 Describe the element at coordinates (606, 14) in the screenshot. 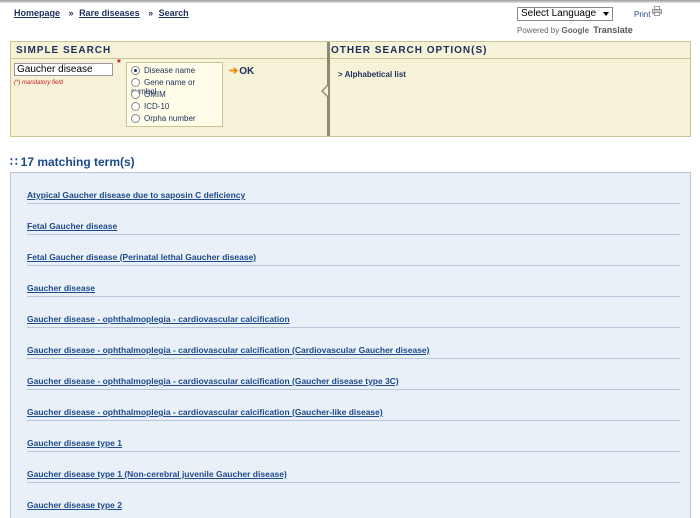

I see `chevron-down-icon` at that location.